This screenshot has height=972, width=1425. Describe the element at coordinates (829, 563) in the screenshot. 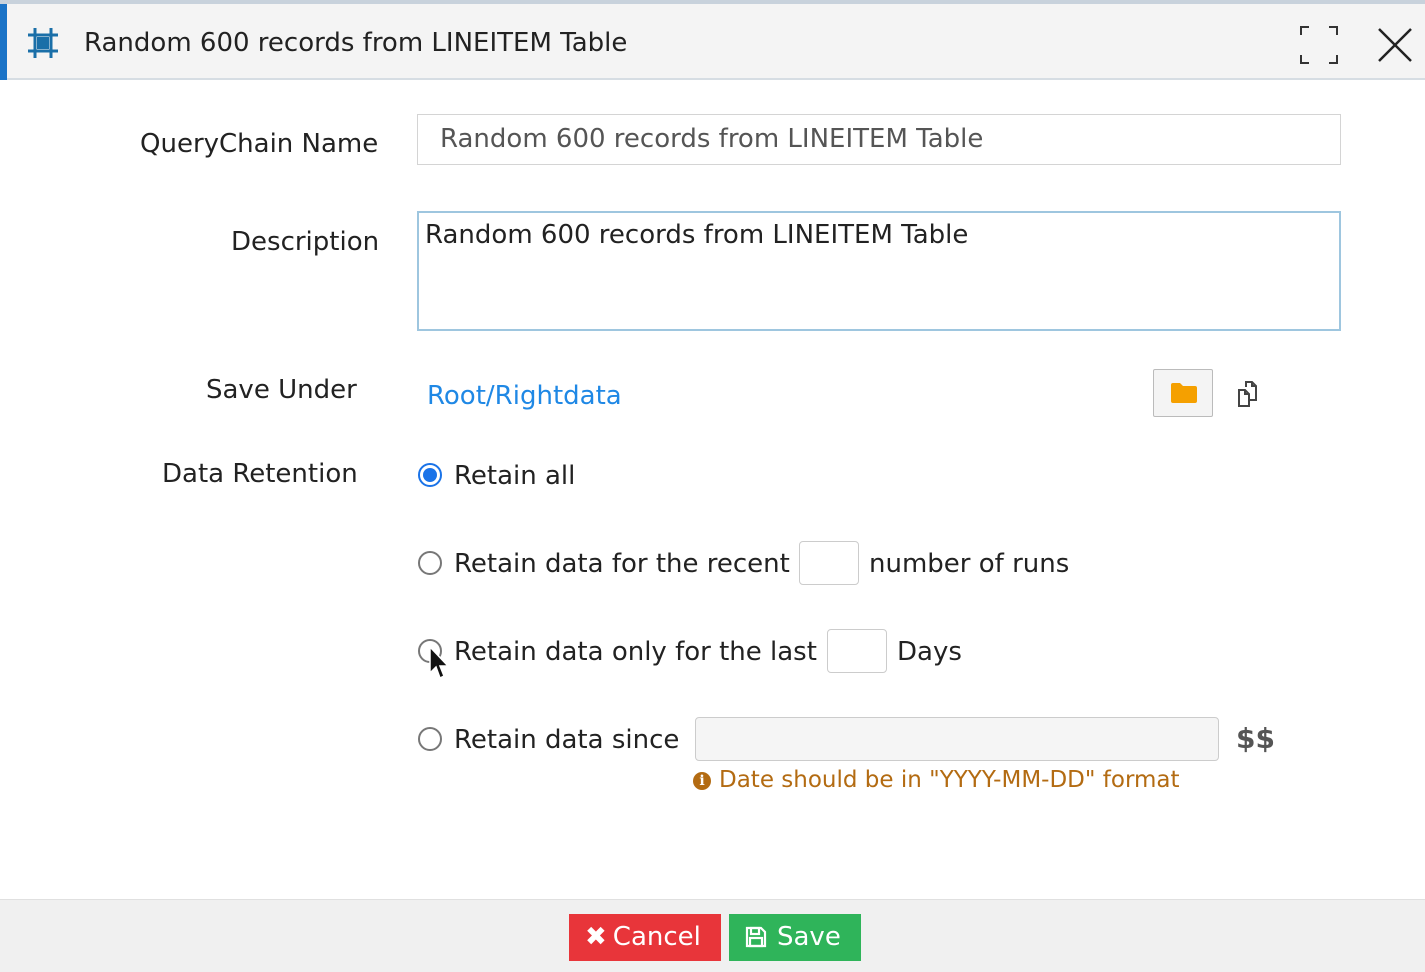

I see `recent-runs-input` at that location.